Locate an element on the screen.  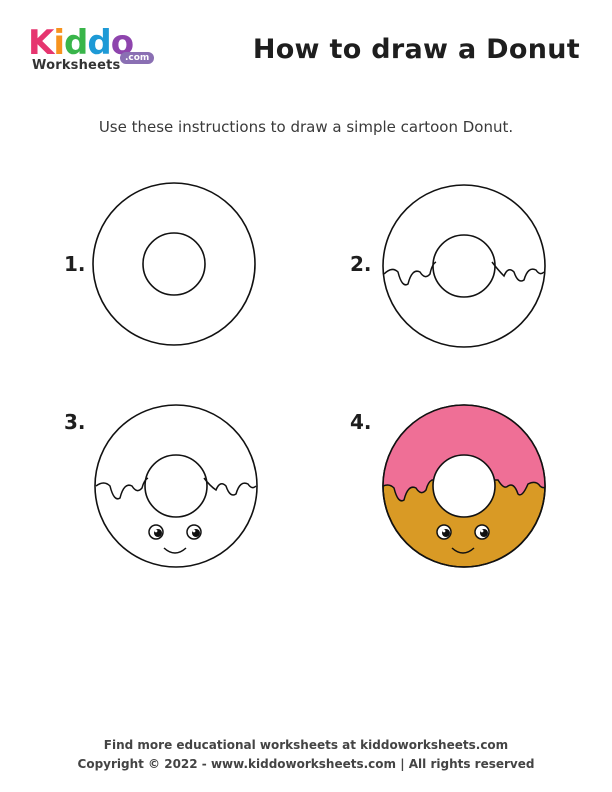
logo-letter: K is located at coordinates (41, 43).